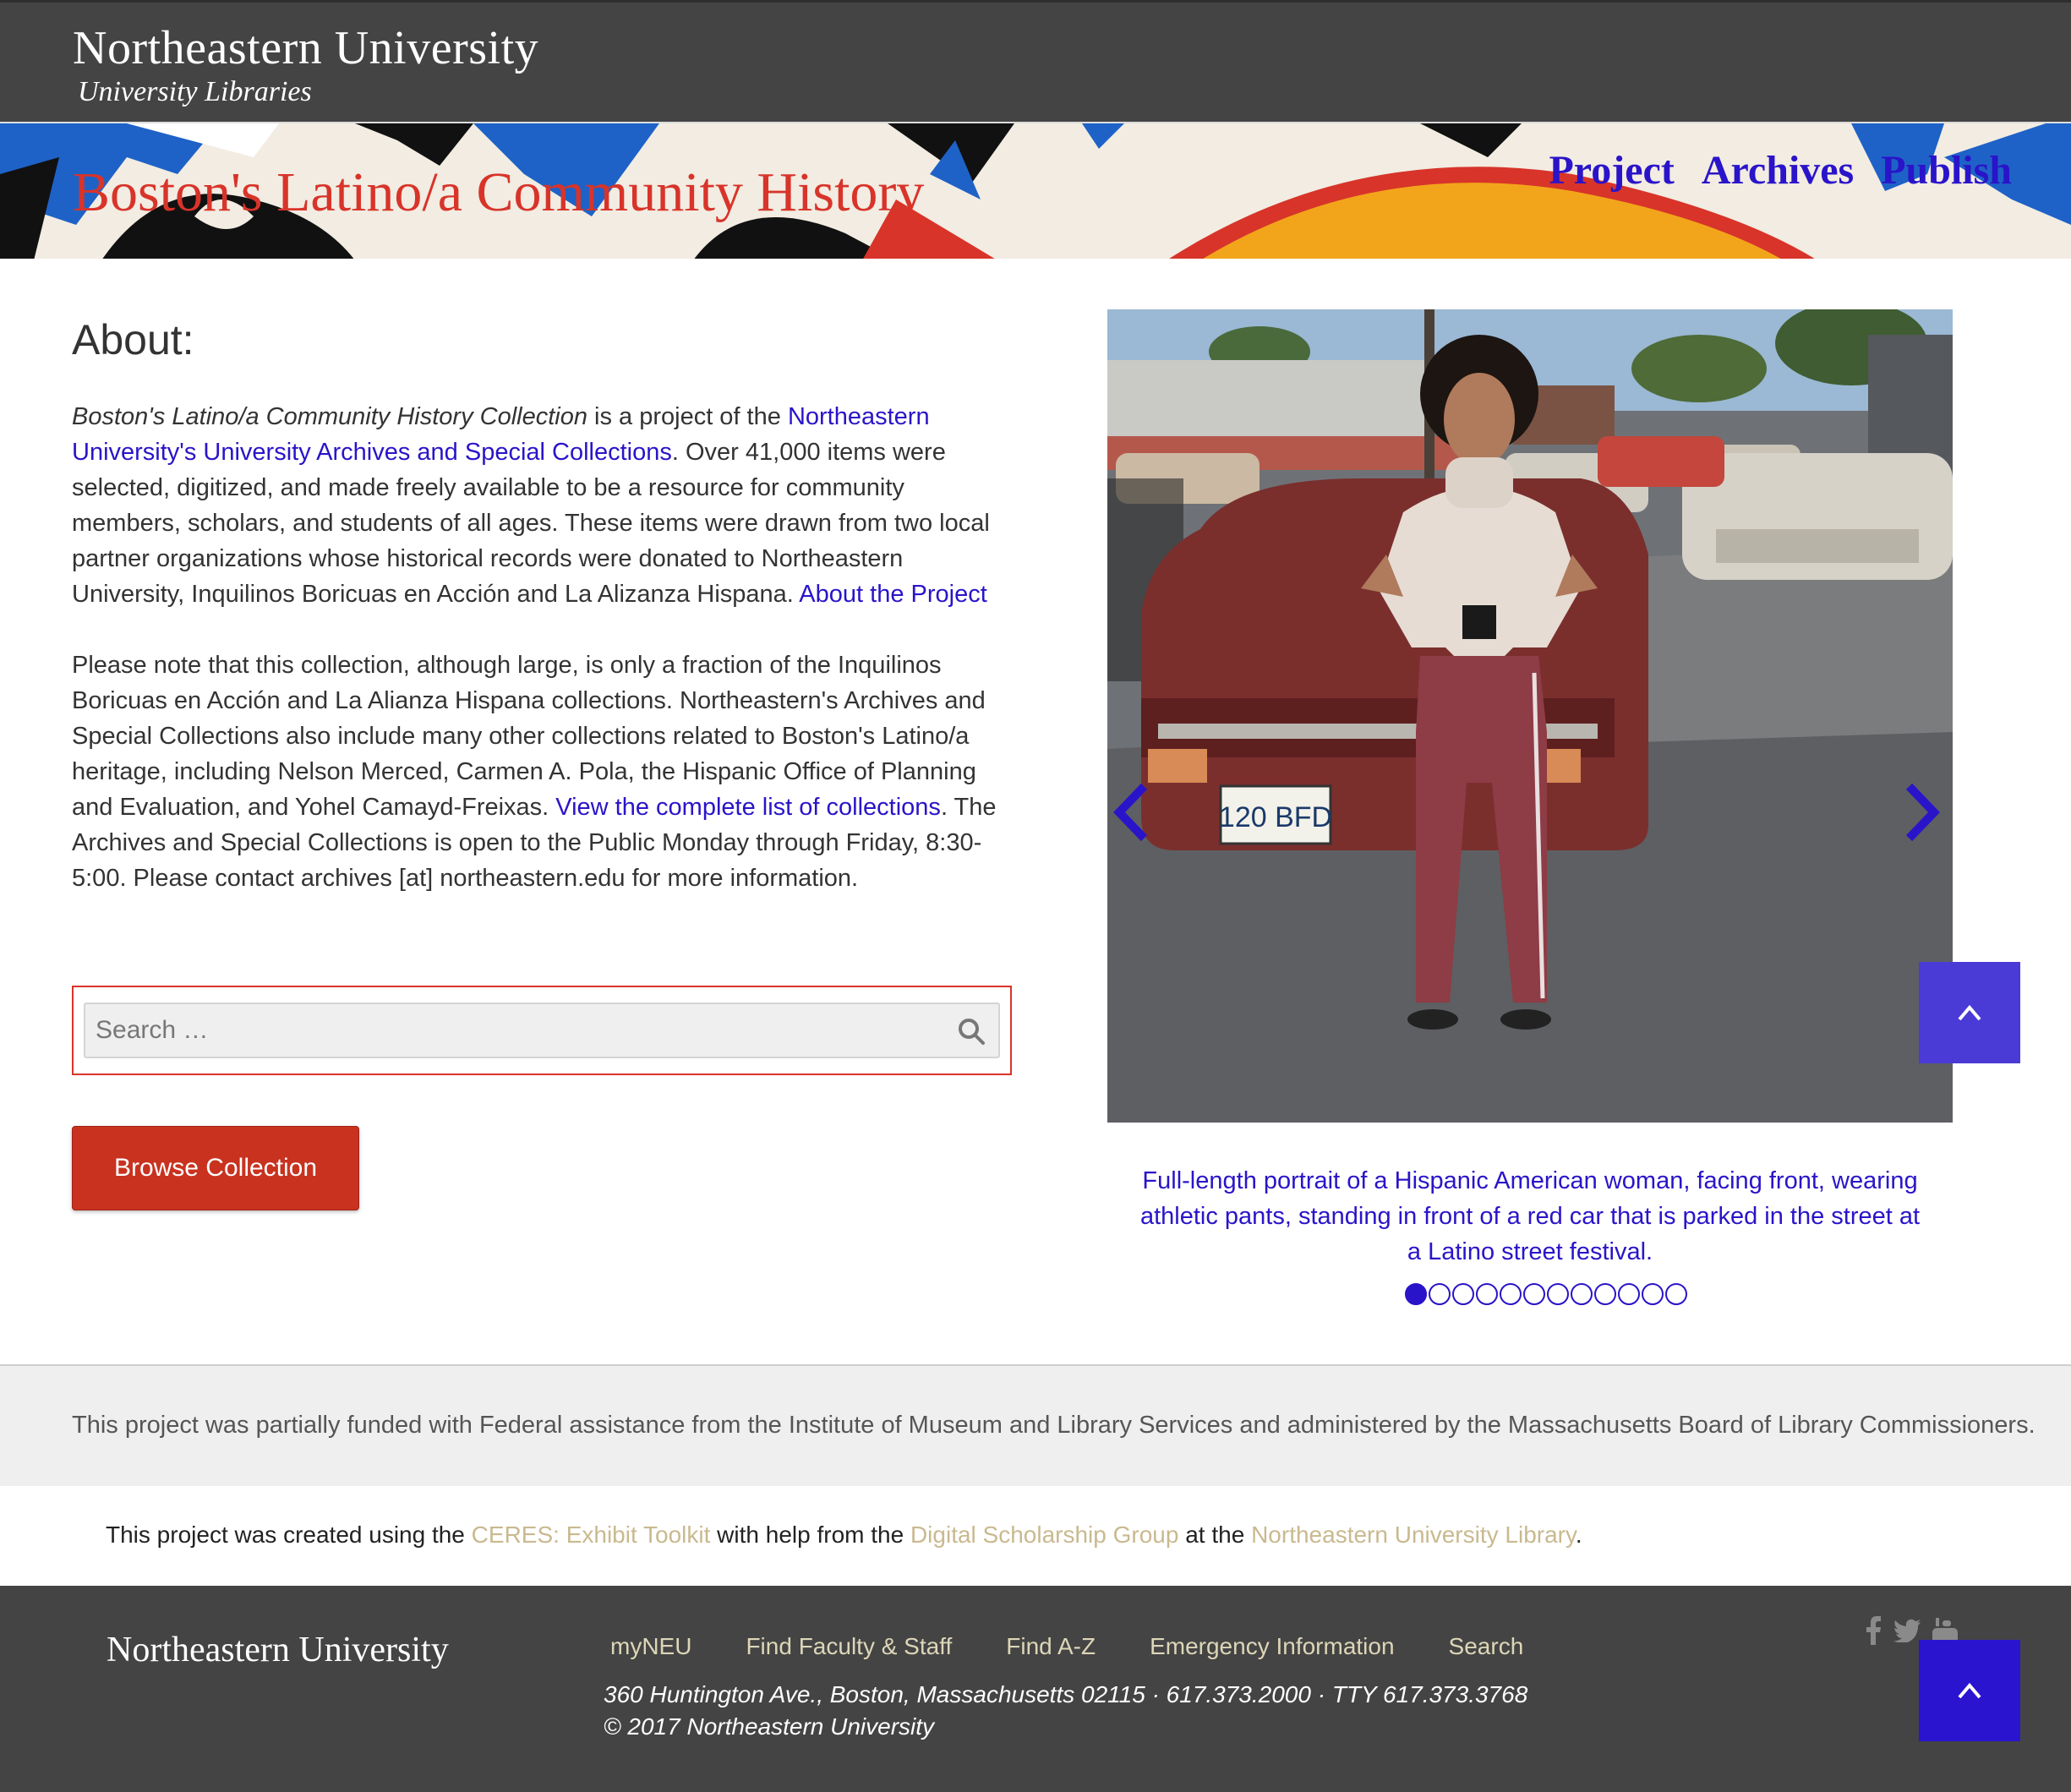 The height and width of the screenshot is (1792, 2071). What do you see at coordinates (498, 193) in the screenshot?
I see `site-title: Boston's Latino/a Community History` at bounding box center [498, 193].